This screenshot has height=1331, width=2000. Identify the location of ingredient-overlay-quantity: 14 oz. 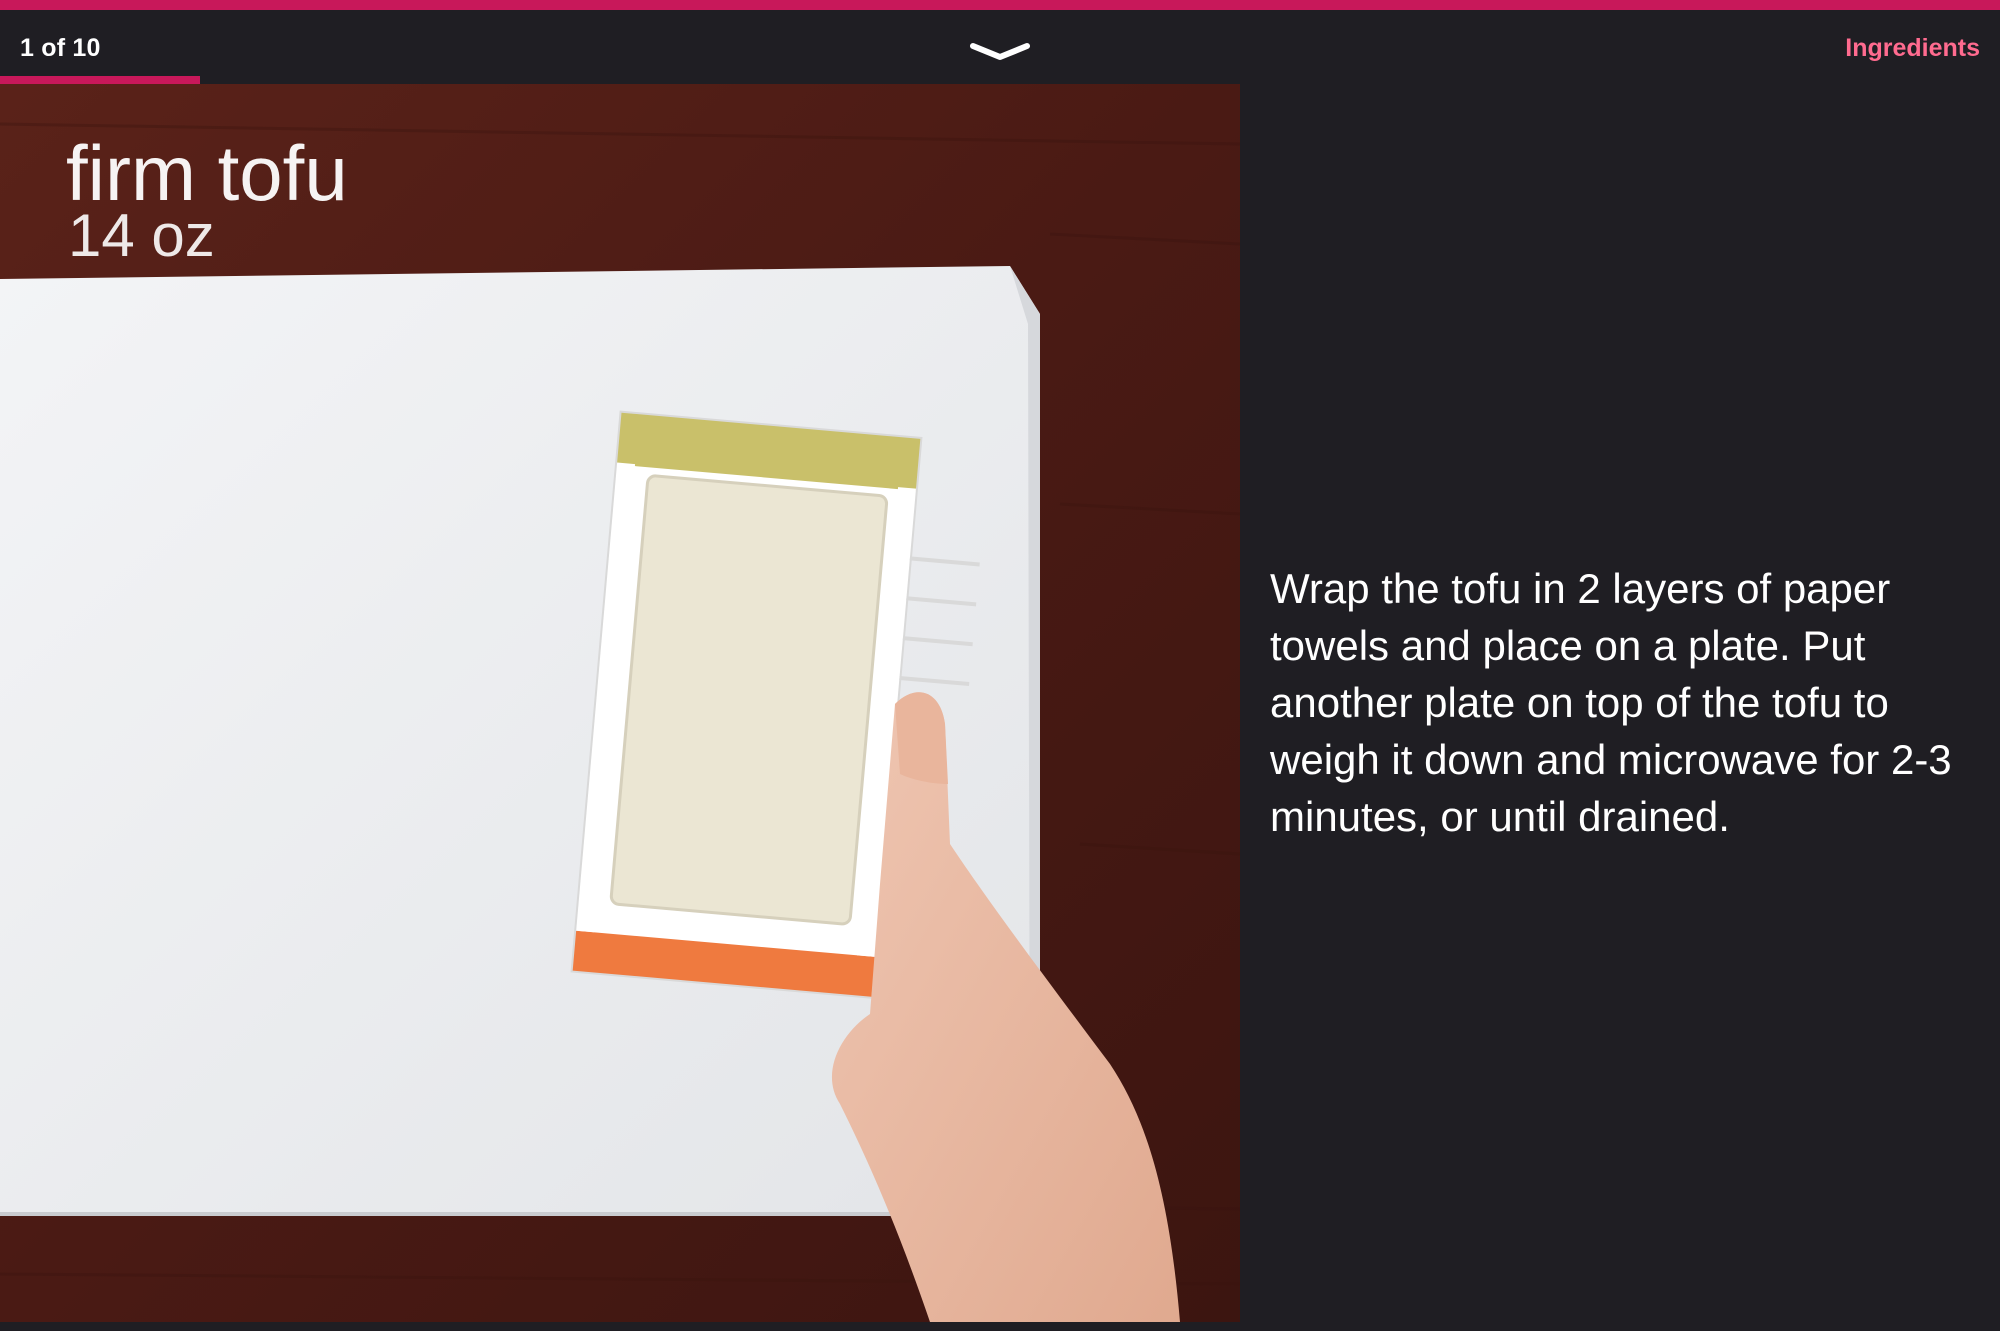
(141, 235).